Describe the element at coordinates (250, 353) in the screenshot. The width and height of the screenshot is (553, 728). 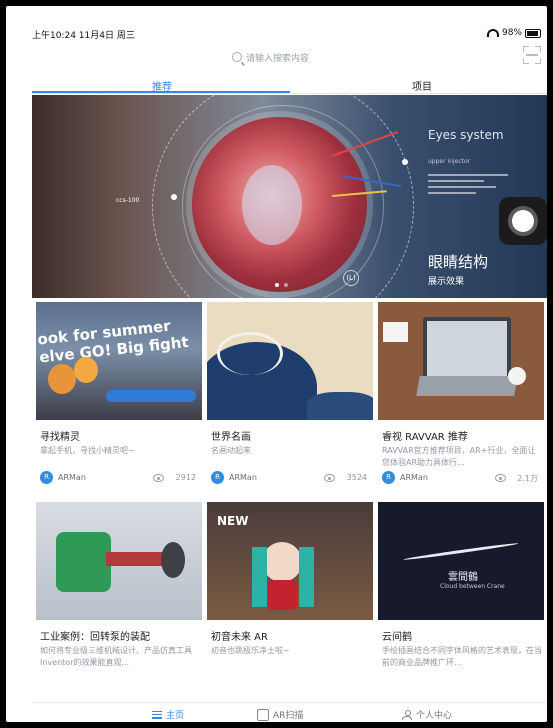
I see `wave-crest` at that location.